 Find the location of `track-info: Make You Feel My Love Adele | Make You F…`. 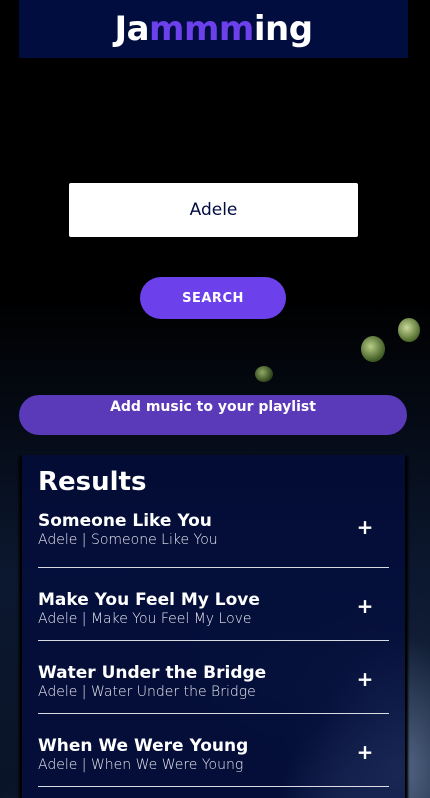

track-info: Make You Feel My Love Adele | Make You F… is located at coordinates (213, 608).